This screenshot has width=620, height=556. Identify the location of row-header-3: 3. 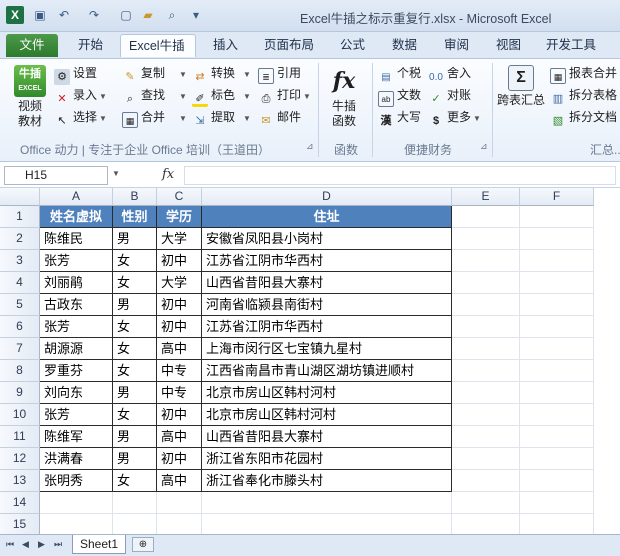
(20, 261).